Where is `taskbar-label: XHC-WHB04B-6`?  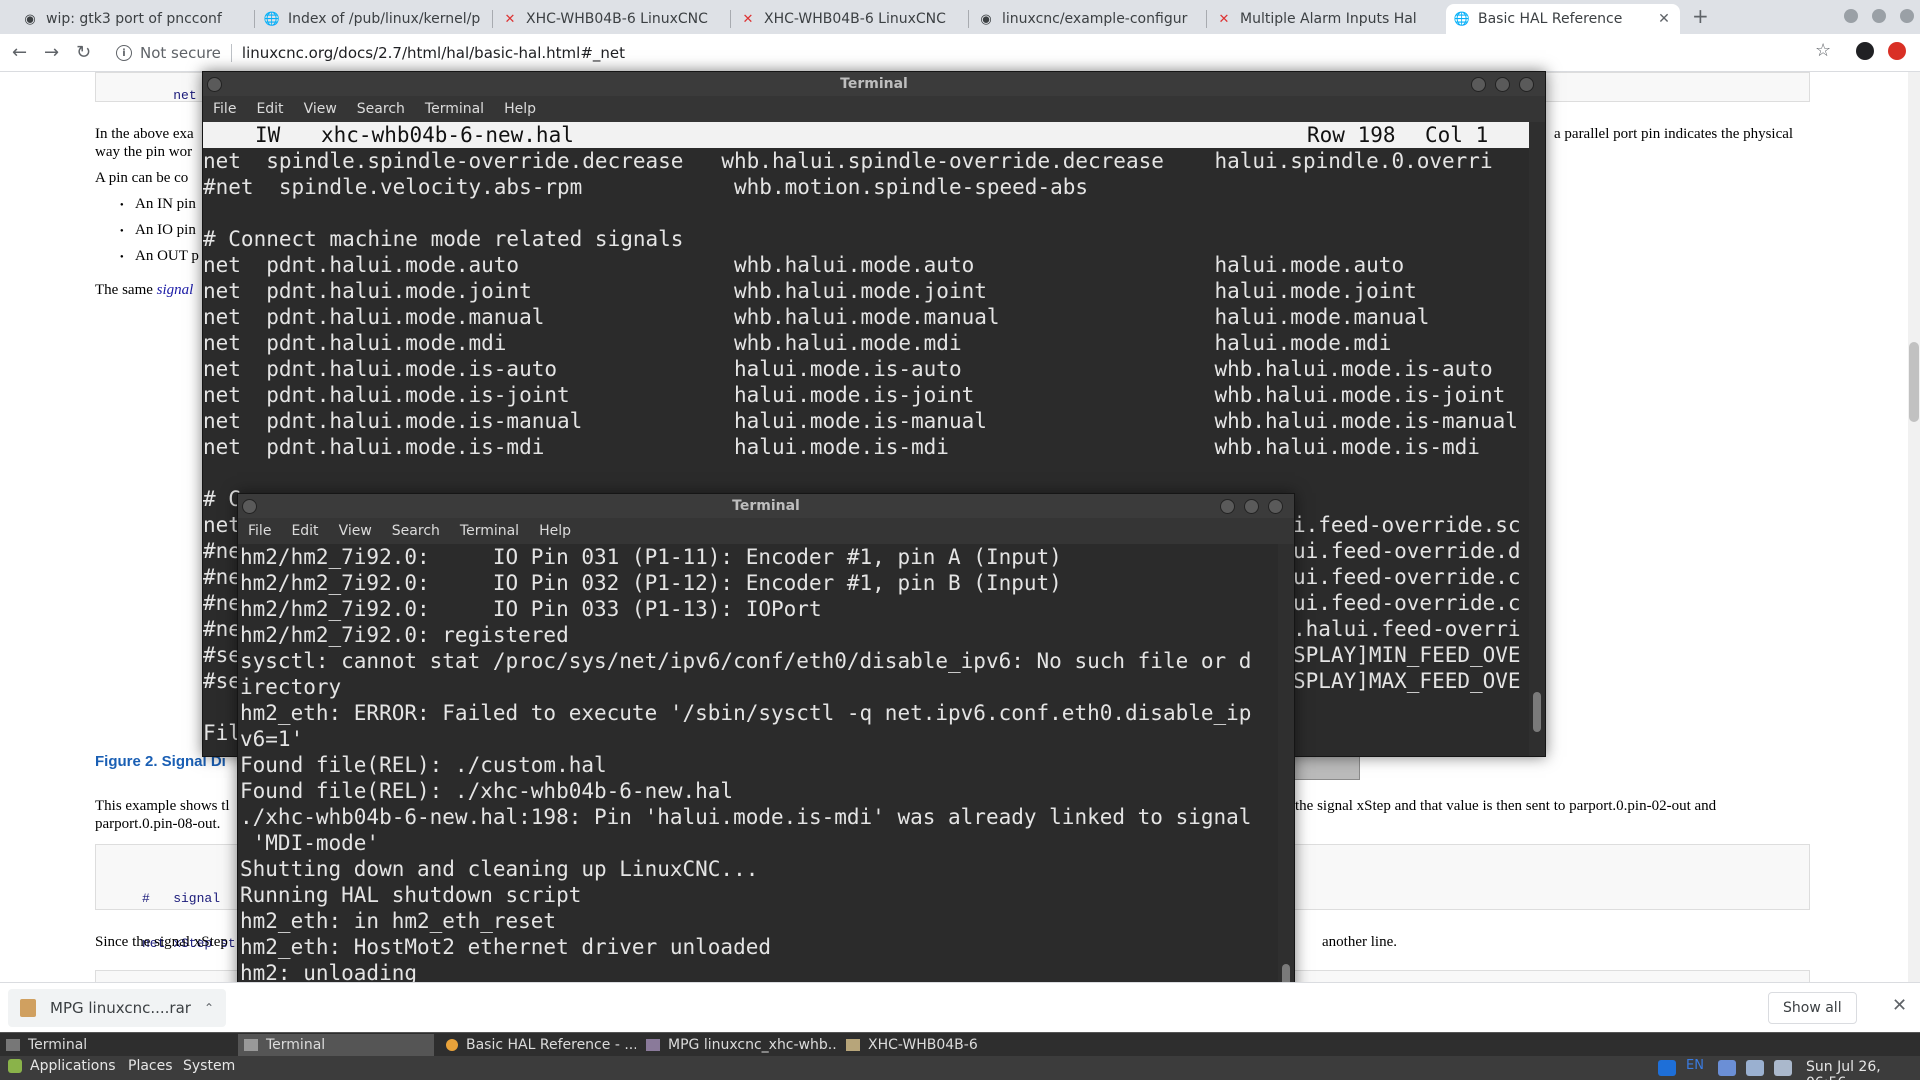 taskbar-label: XHC-WHB04B-6 is located at coordinates (923, 1045).